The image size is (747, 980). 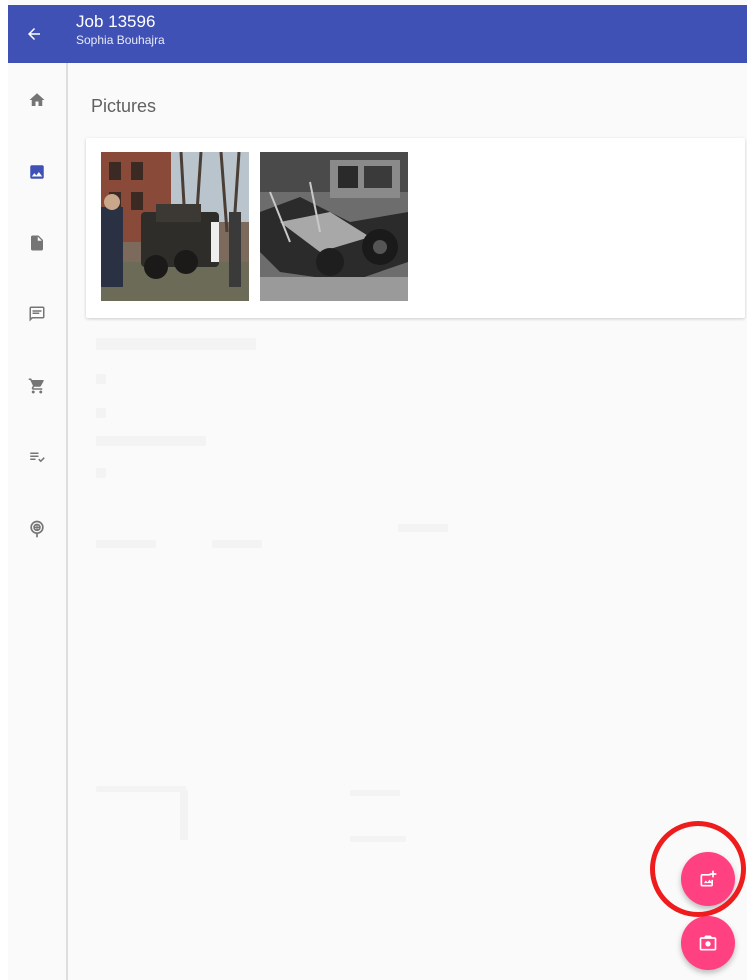 I want to click on camera-icon, so click(x=708, y=943).